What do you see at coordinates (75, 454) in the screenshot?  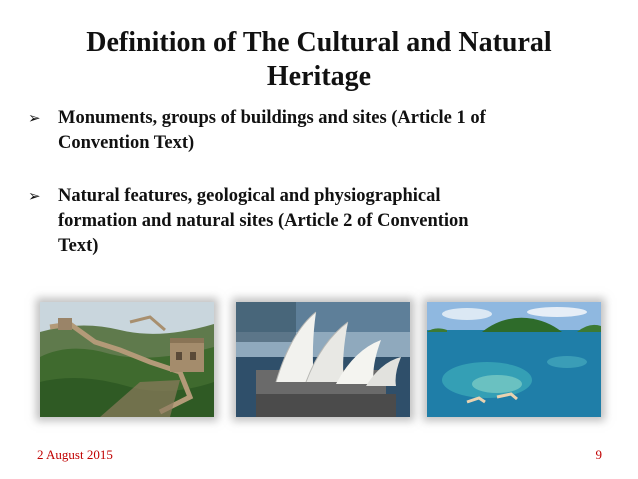 I see `footer-date: 2 August 2015` at bounding box center [75, 454].